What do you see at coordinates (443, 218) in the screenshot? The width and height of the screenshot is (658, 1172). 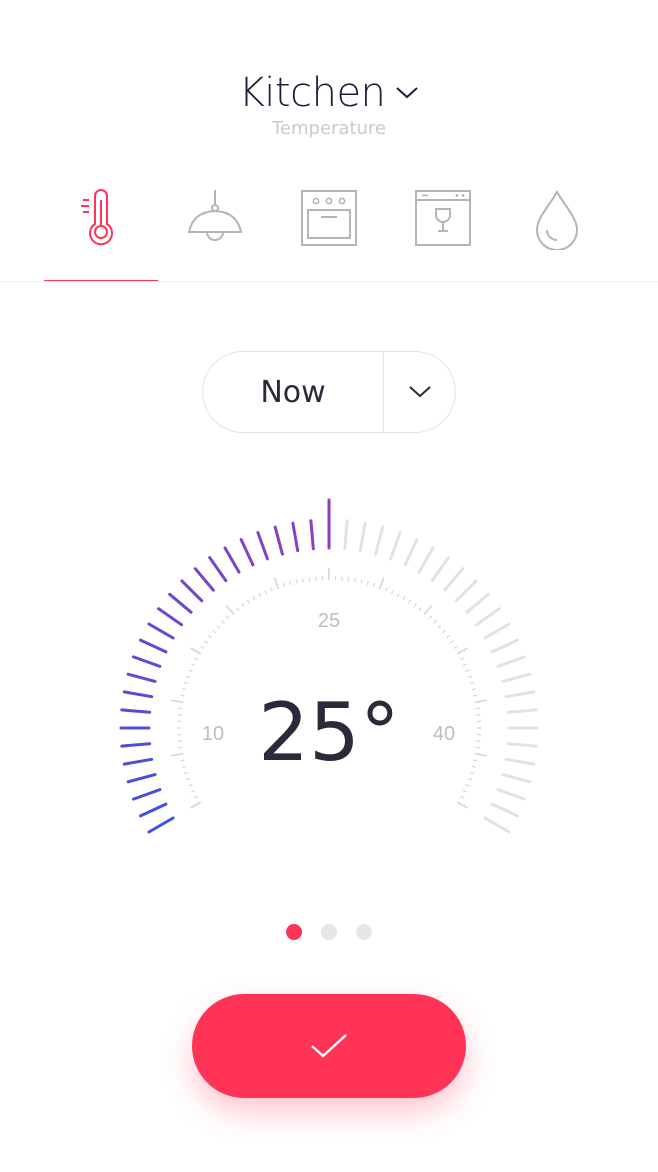 I see `dishwasher-icon` at bounding box center [443, 218].